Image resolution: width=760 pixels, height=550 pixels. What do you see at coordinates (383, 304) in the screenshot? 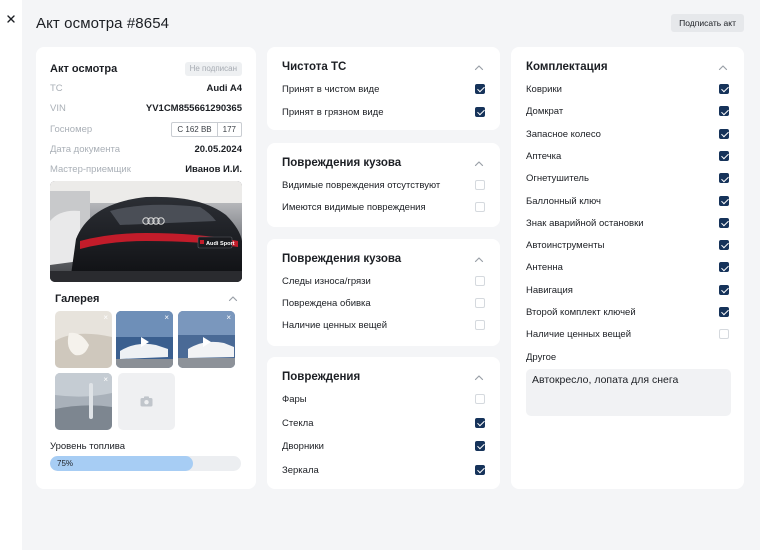
I see `checklist-item: Повреждена обивка` at bounding box center [383, 304].